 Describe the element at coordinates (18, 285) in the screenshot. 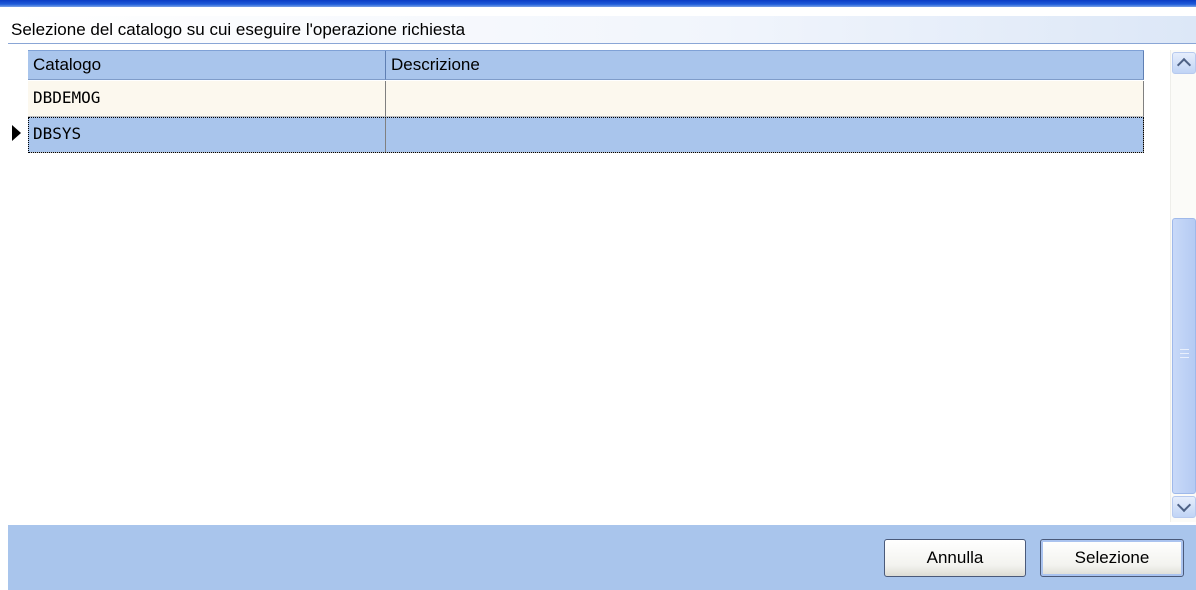

I see `row-selector-strip` at that location.